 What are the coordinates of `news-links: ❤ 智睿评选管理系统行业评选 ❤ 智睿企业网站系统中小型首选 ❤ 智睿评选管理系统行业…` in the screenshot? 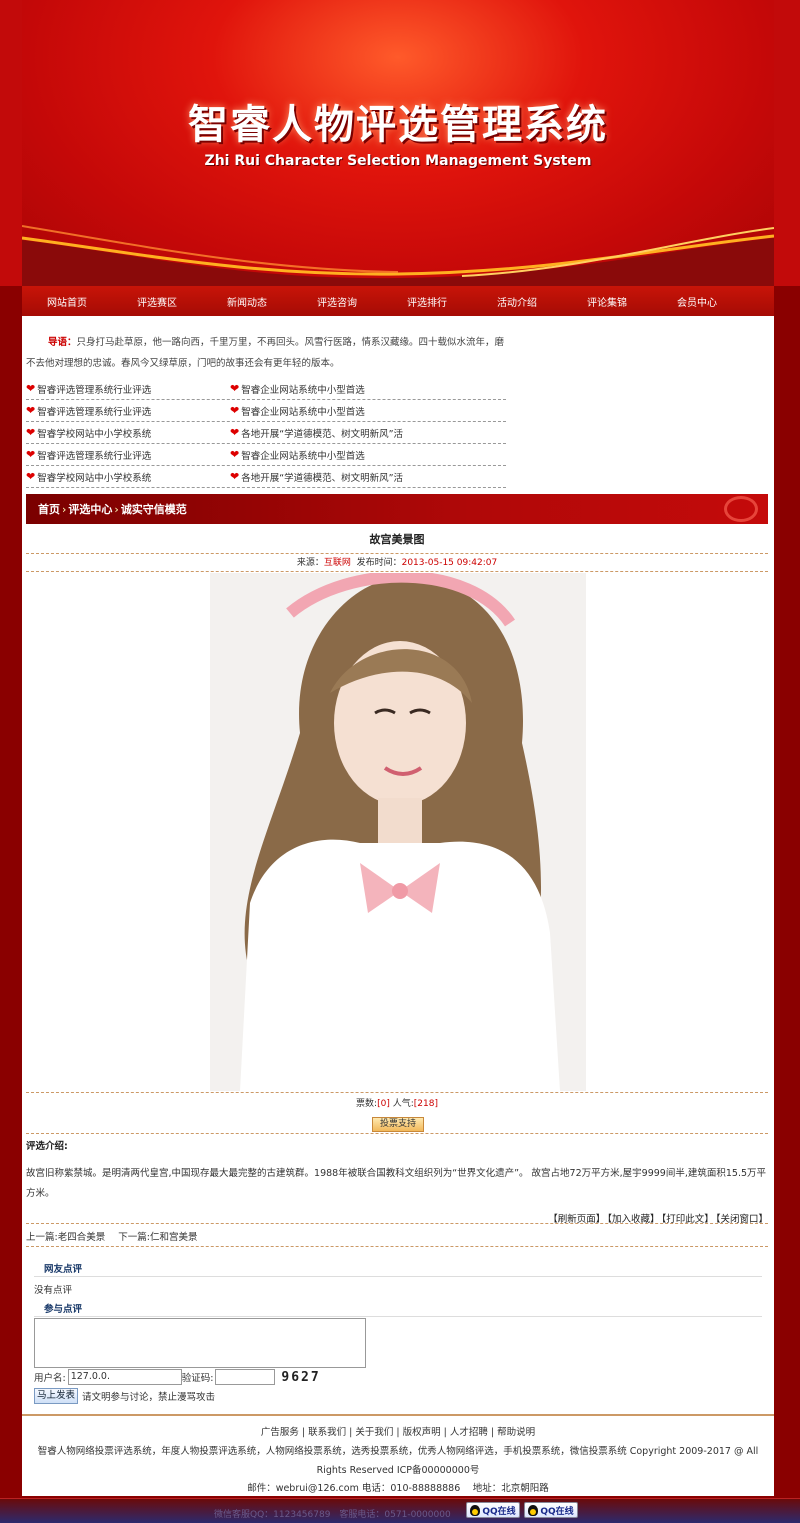 It's located at (266, 433).